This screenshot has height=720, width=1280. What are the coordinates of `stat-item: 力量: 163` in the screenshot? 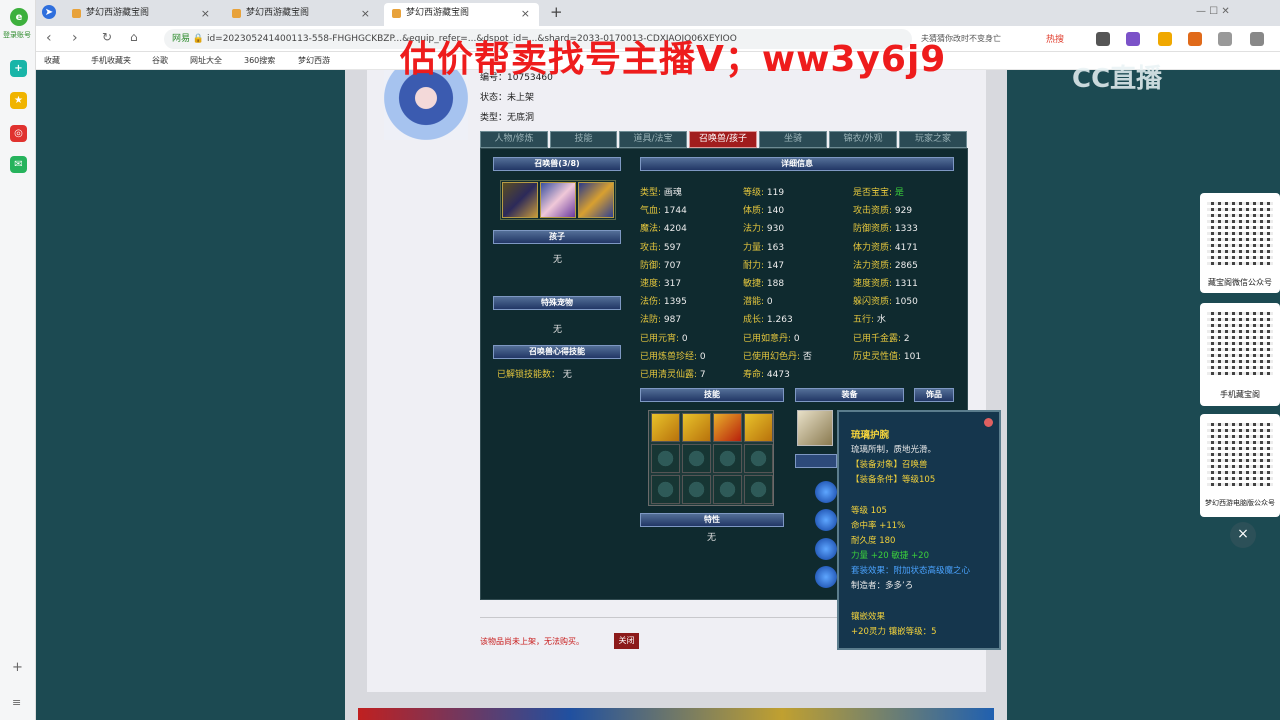 It's located at (763, 246).